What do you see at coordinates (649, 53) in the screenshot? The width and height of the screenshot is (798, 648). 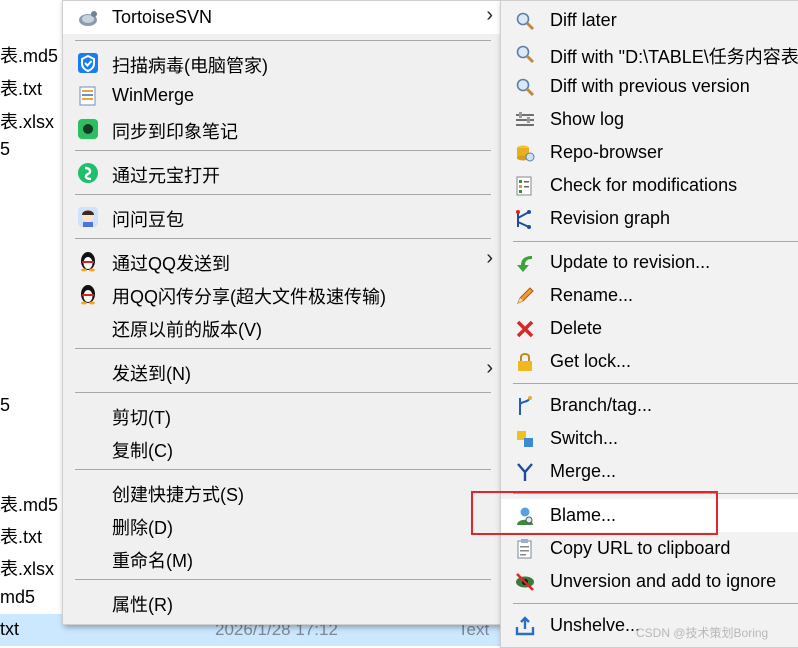 I see `svn-item-diff-with-file: Diff with "D:\TABLE\任务内容表` at bounding box center [649, 53].